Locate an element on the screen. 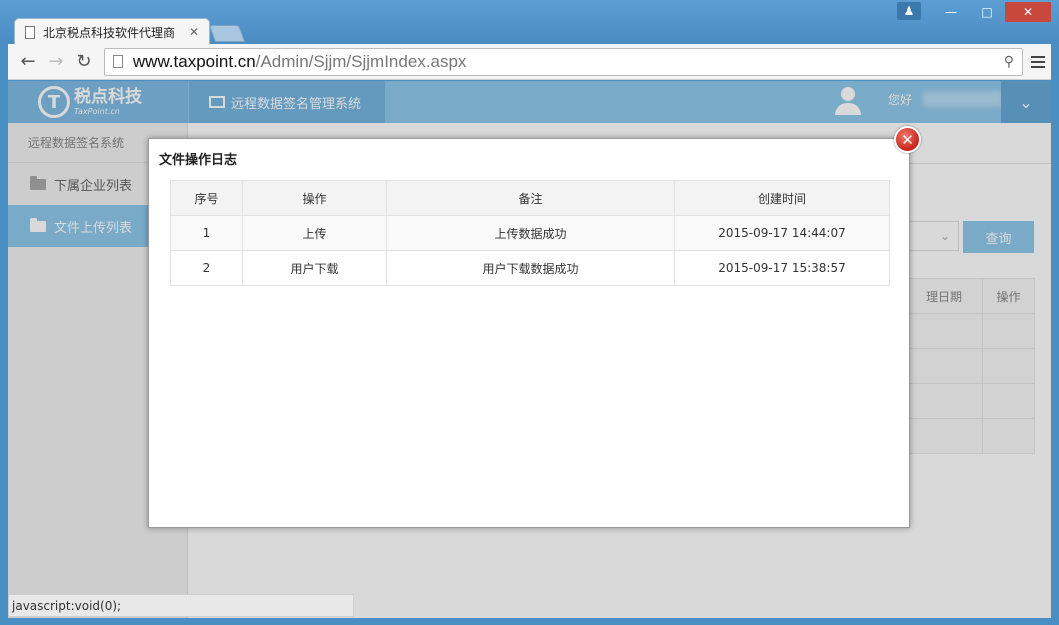 The width and height of the screenshot is (1059, 625). cell-action: 用户下载 is located at coordinates (314, 268).